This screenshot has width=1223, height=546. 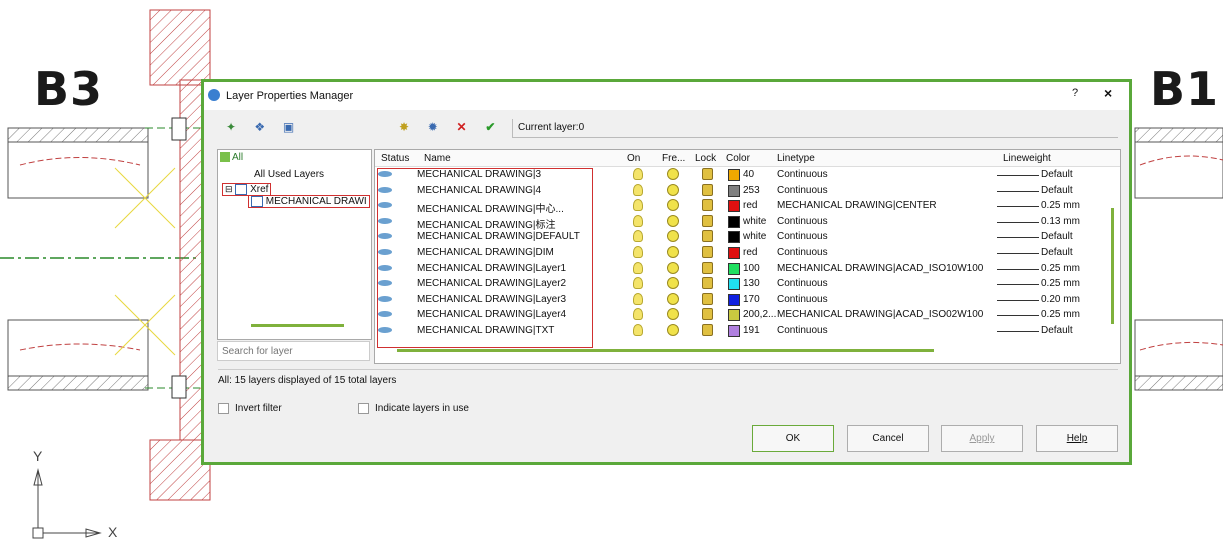 I want to click on help-button: ?, so click(x=1075, y=93).